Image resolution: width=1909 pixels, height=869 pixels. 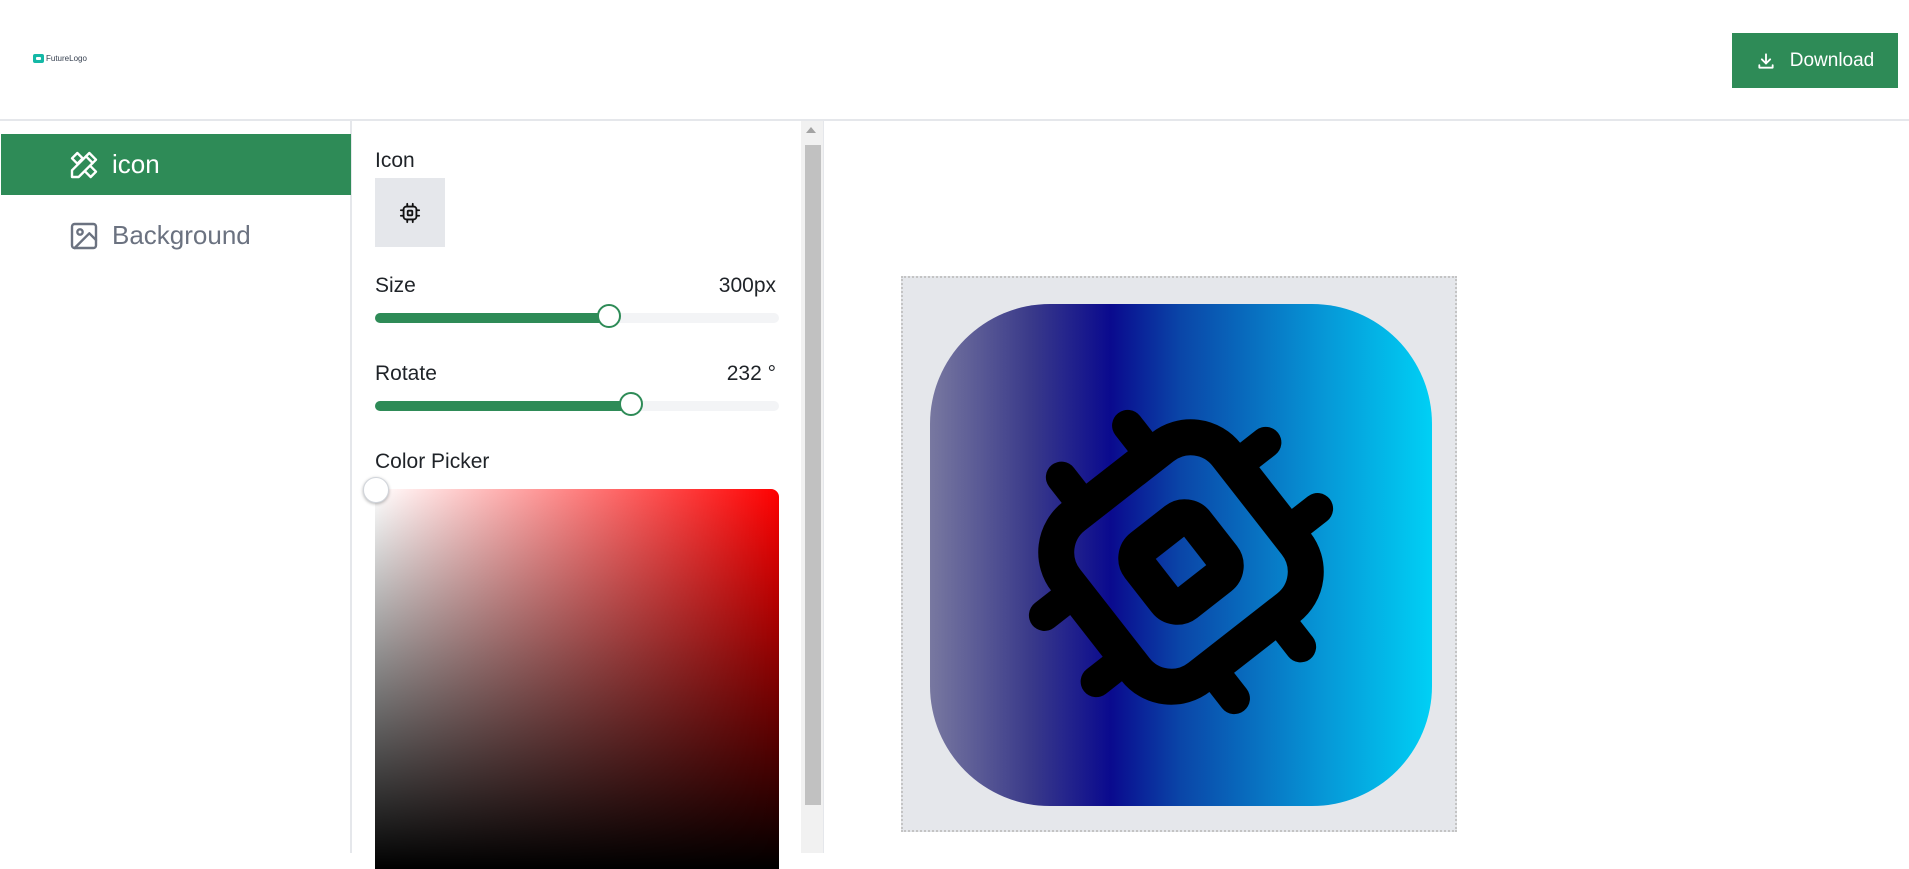 I want to click on size-slider, so click(x=577, y=316).